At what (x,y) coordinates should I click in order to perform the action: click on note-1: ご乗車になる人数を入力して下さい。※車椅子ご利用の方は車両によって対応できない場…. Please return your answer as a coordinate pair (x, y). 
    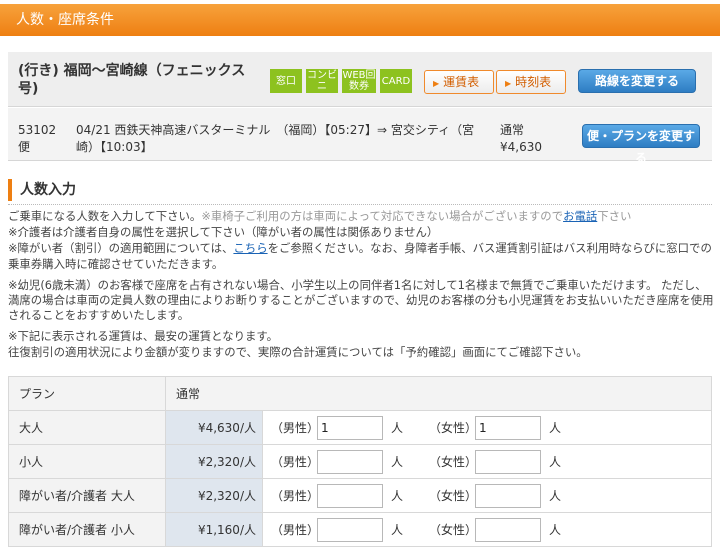
    Looking at the image, I should click on (320, 216).